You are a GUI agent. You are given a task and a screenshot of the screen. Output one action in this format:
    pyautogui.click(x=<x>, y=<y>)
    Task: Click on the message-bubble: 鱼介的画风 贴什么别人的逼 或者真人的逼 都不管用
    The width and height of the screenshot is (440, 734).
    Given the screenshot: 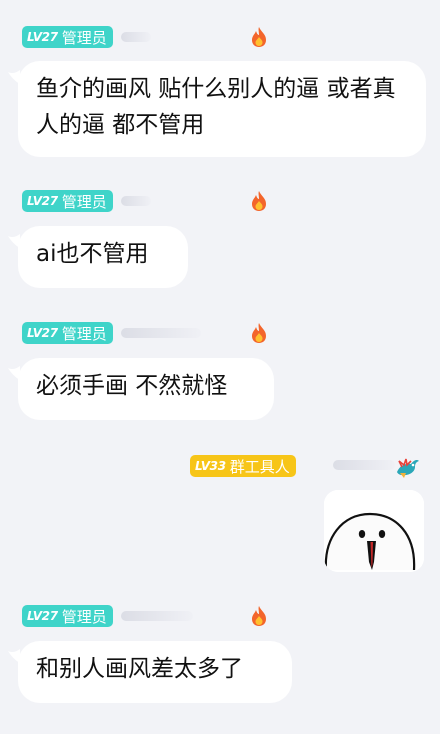 What is the action you would take?
    pyautogui.click(x=222, y=109)
    